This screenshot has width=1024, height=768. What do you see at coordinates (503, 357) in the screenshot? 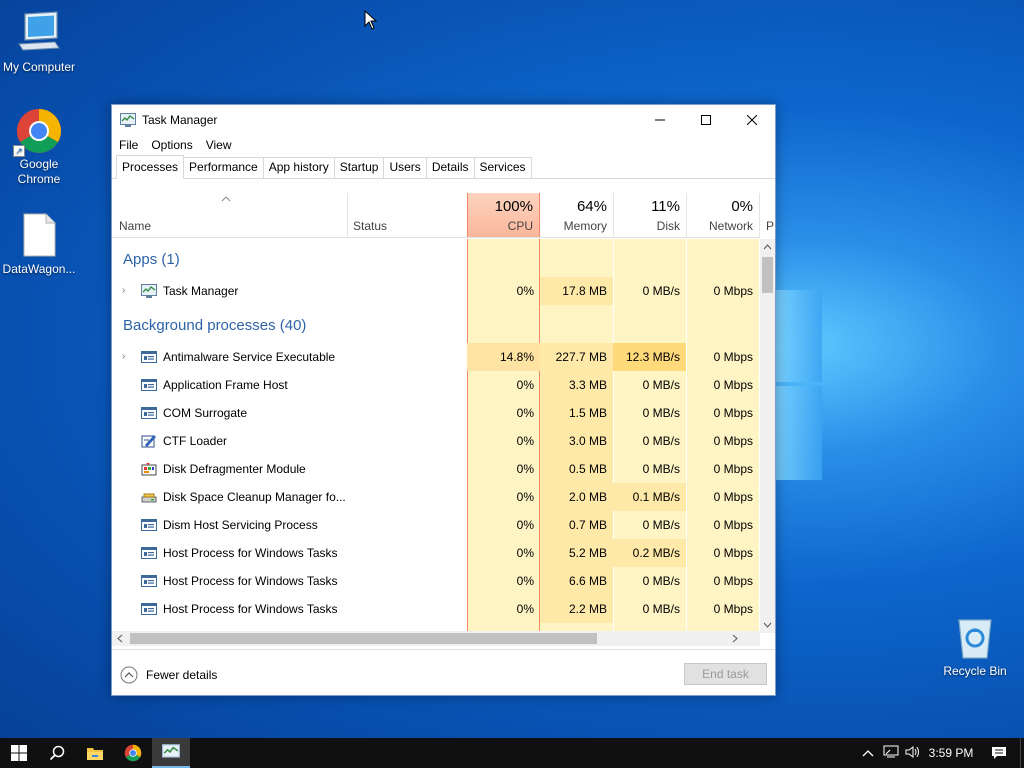
I see `process-cpu: 14.8%` at bounding box center [503, 357].